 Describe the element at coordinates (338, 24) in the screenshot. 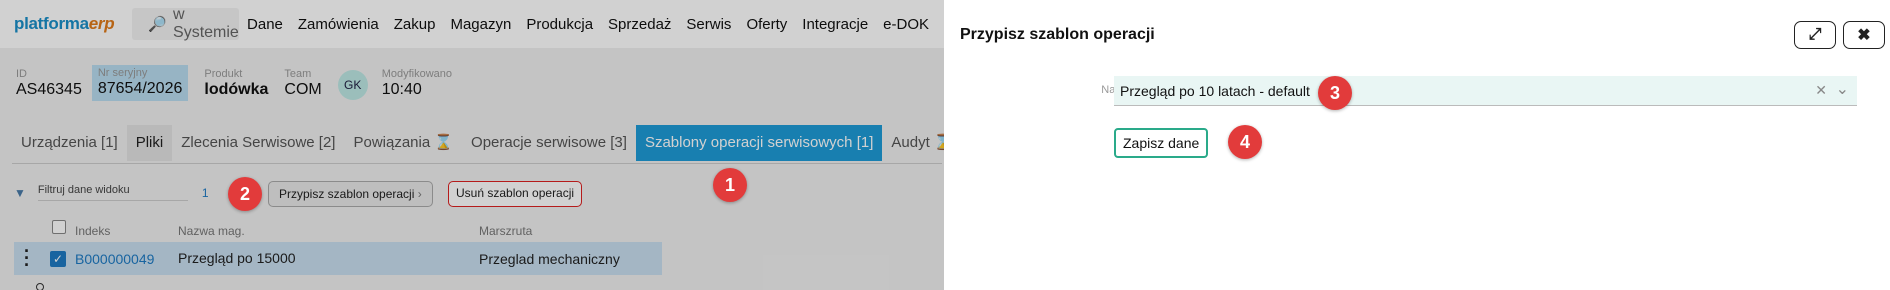

I see `menu-item-zamowienia: Zamówienia` at that location.